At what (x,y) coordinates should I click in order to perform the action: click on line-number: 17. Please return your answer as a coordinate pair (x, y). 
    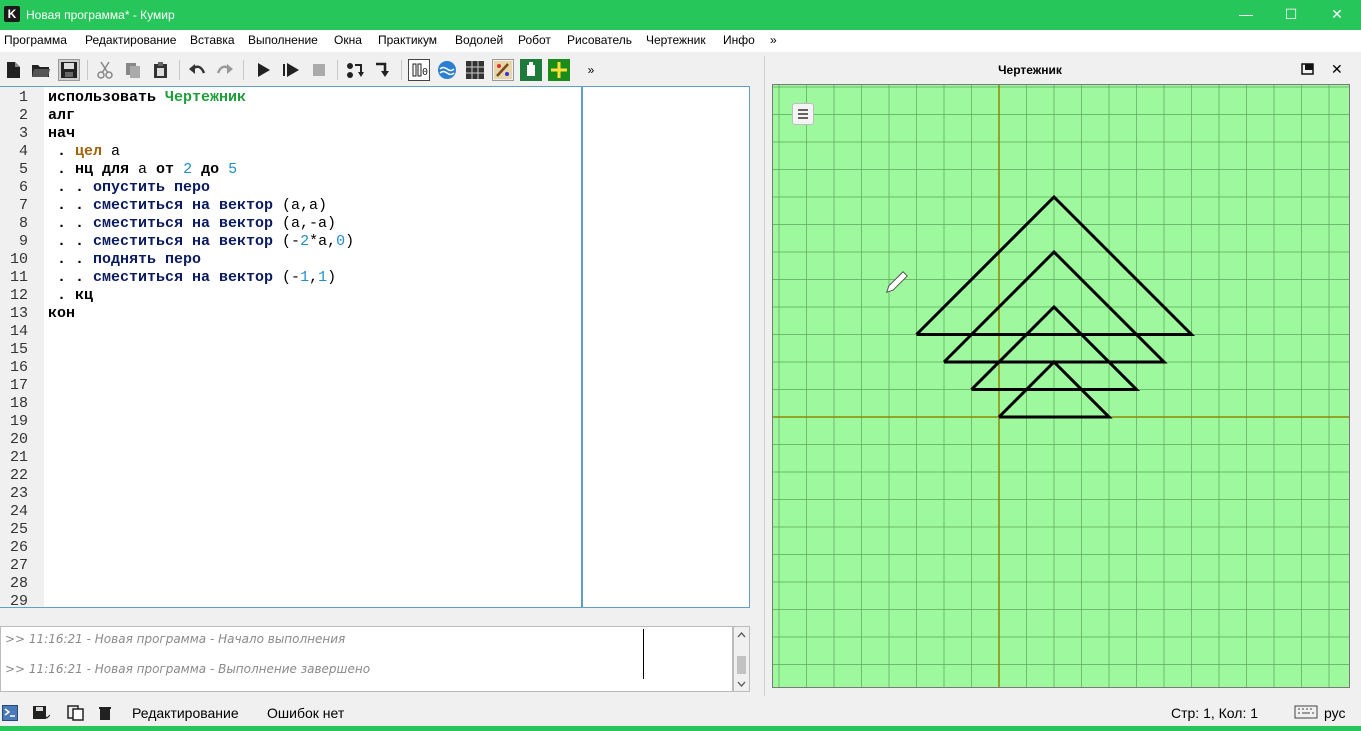
    Looking at the image, I should click on (18, 385).